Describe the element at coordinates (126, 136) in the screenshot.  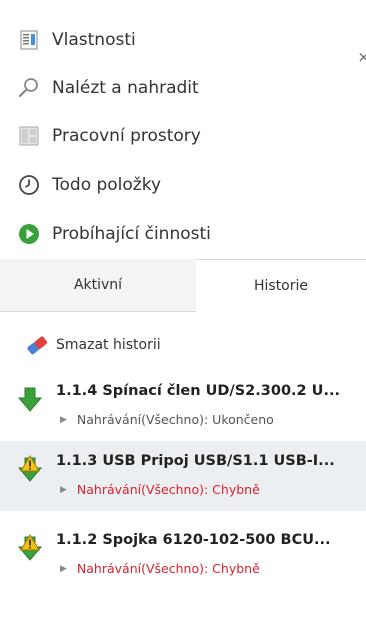
I see `menu-item-label: Pracovní prostory` at that location.